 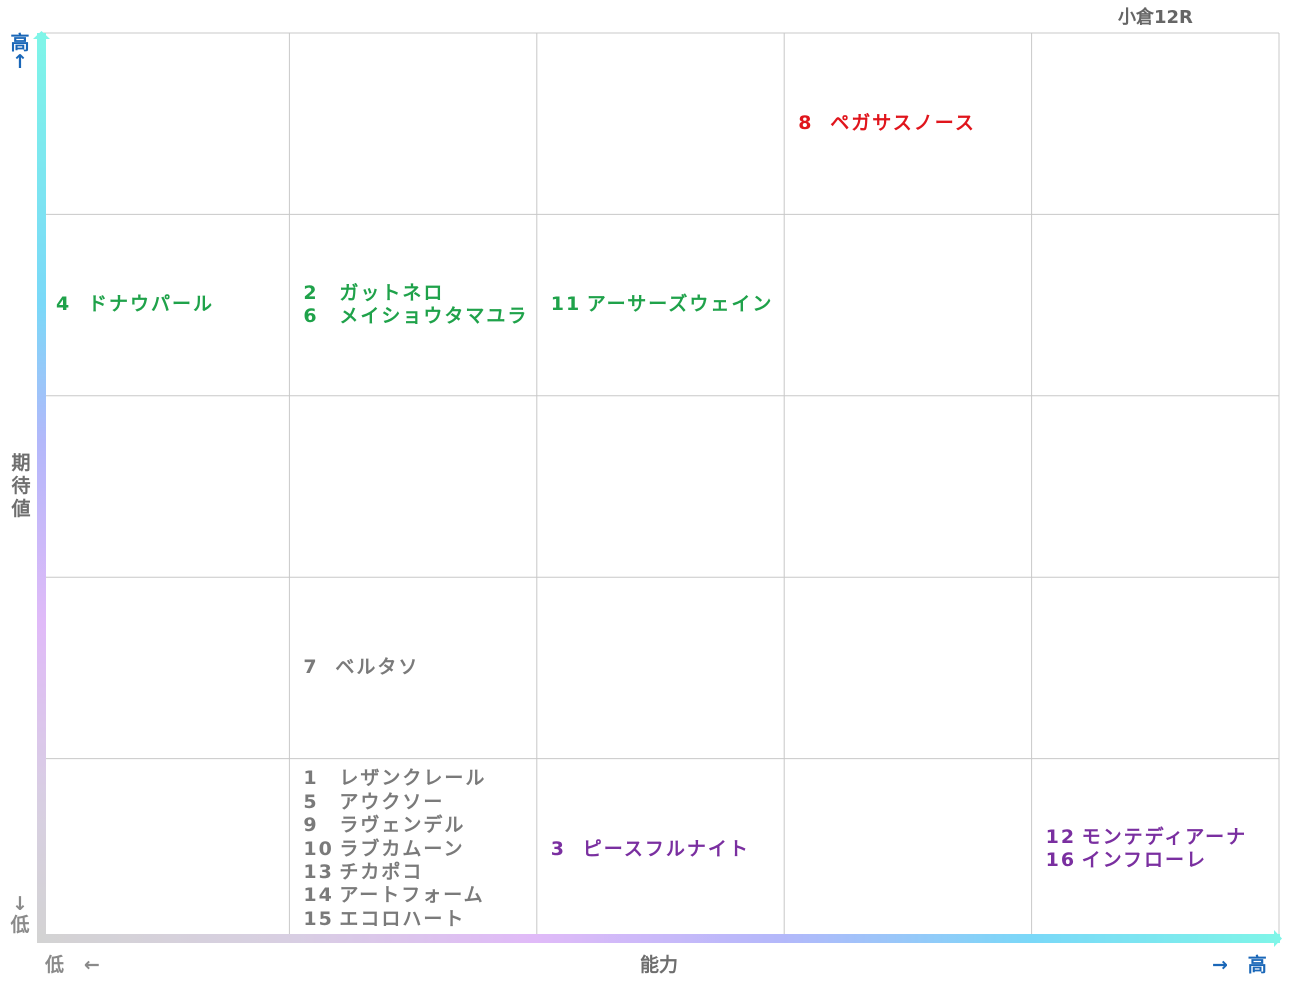 What do you see at coordinates (21, 463) in the screenshot?
I see `y-axis-title-char-0: 期` at bounding box center [21, 463].